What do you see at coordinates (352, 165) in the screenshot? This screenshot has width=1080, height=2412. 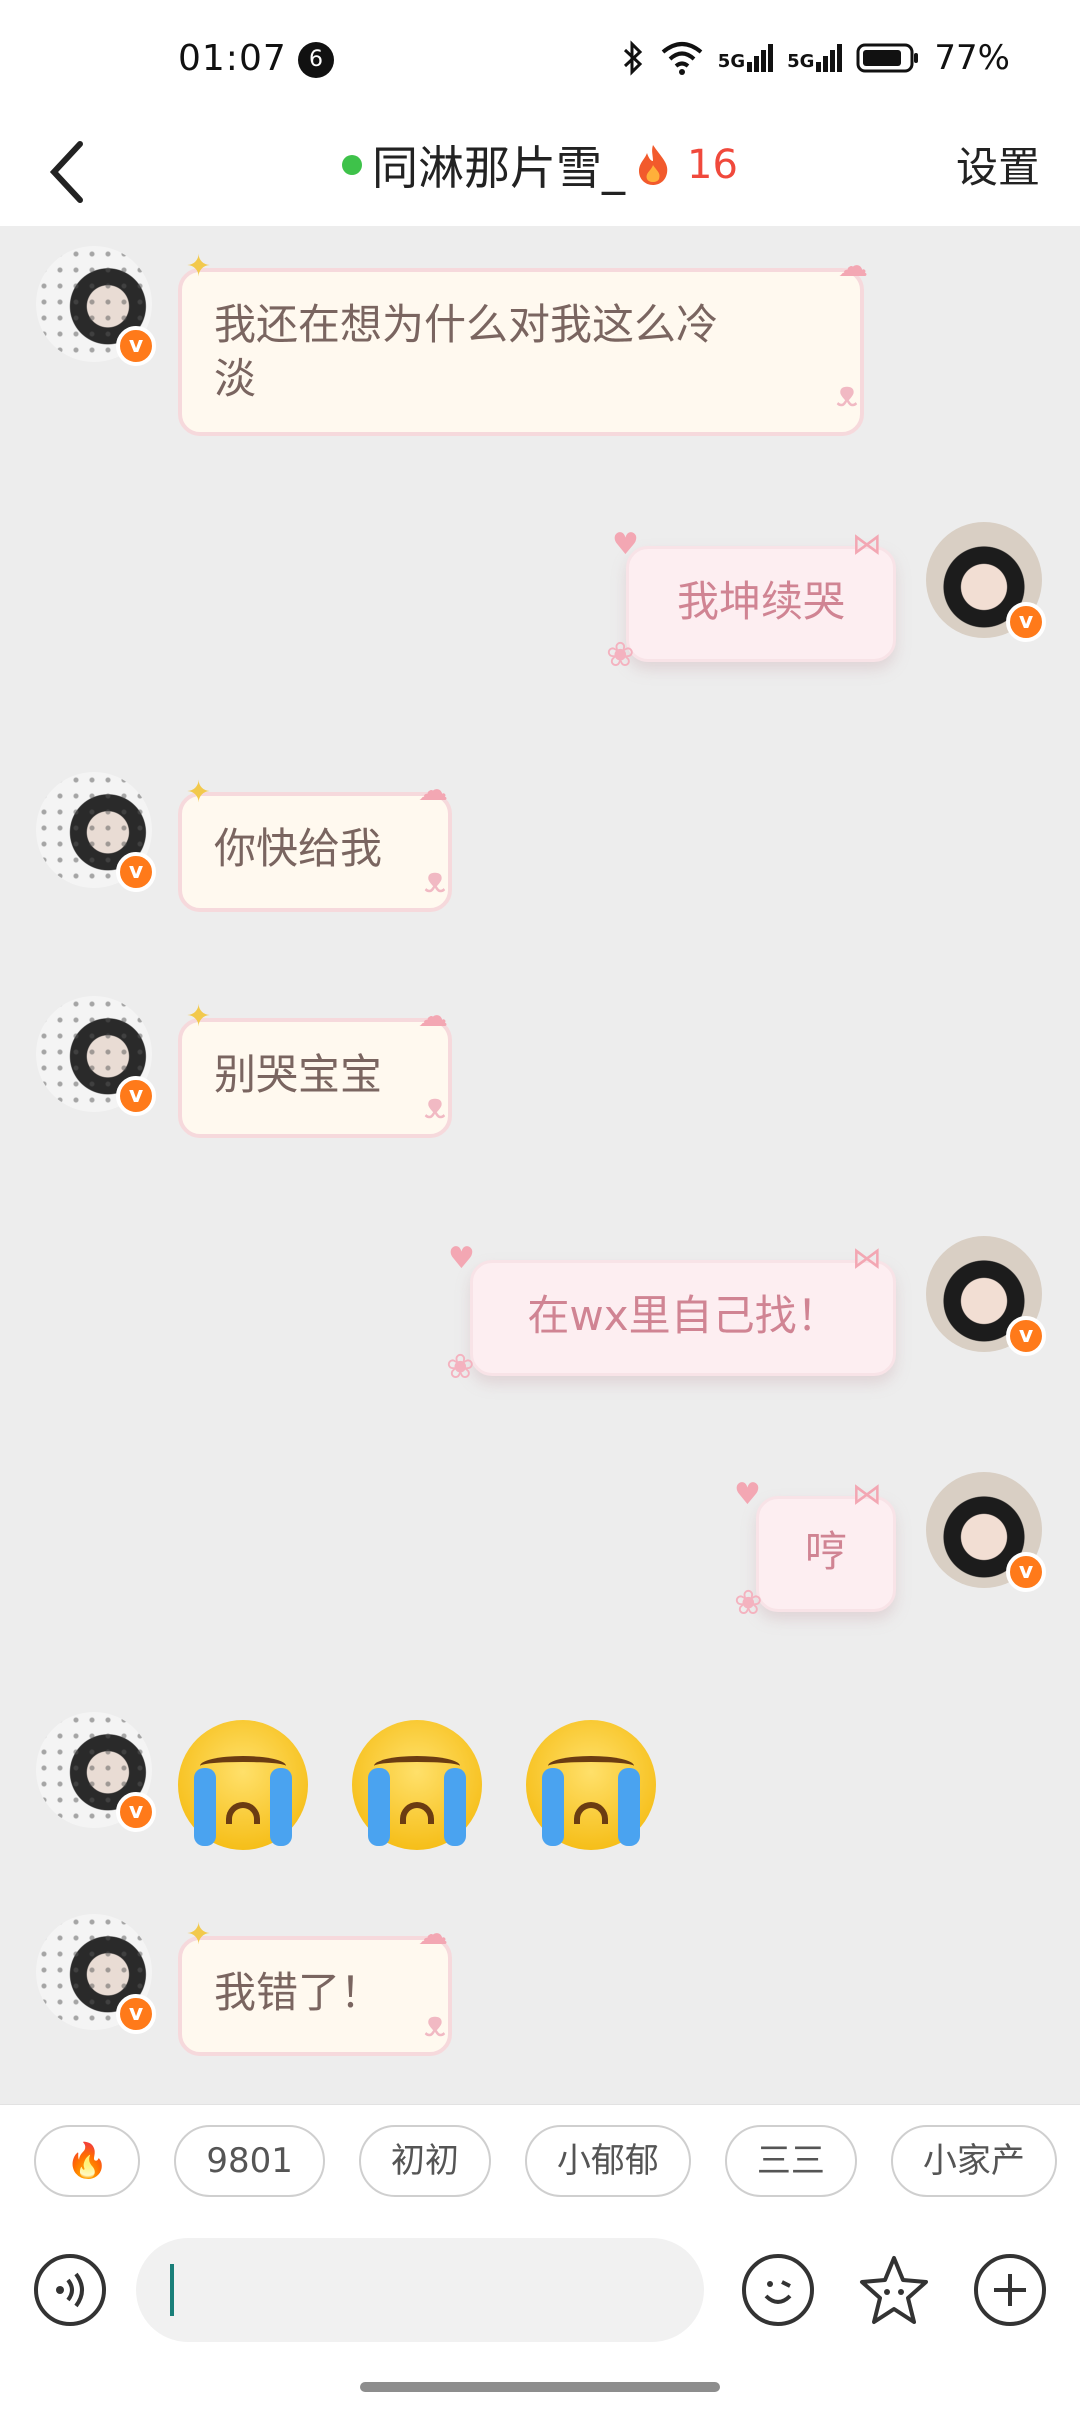 I see `online-status-dot` at bounding box center [352, 165].